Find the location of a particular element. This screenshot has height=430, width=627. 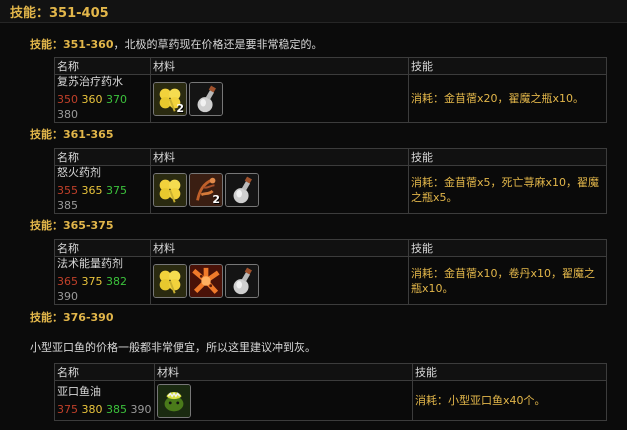

section-range: 376-390 is located at coordinates (88, 317).